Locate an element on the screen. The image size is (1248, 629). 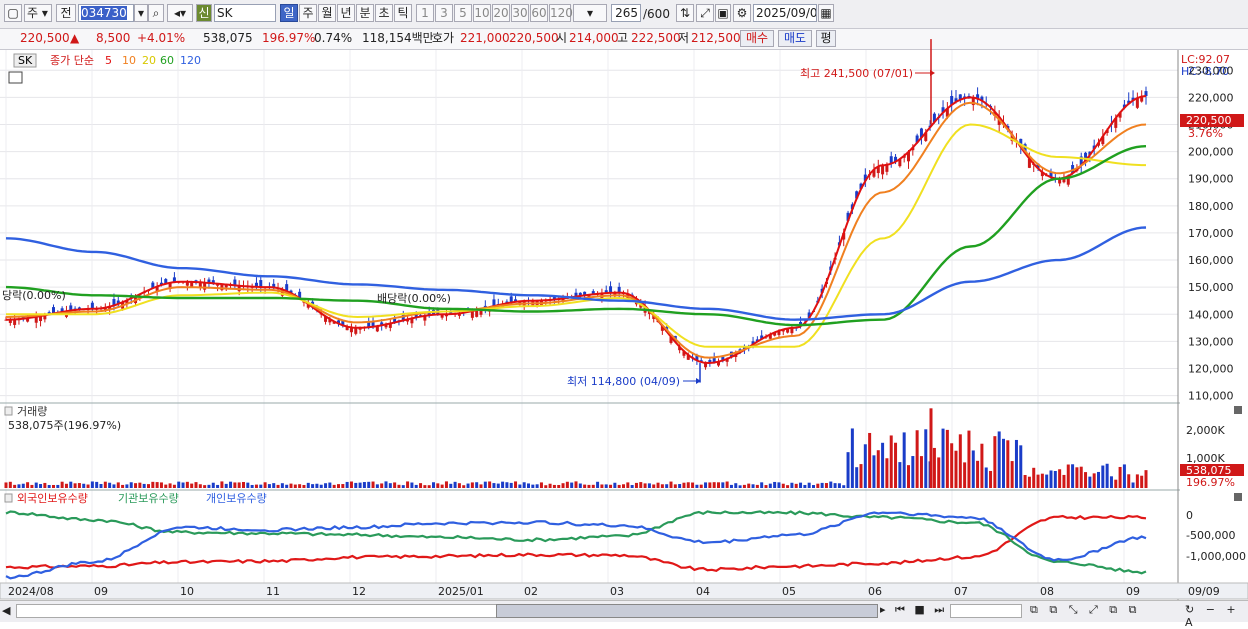
x-axis-tick: 2025/01 is located at coordinates (461, 591).